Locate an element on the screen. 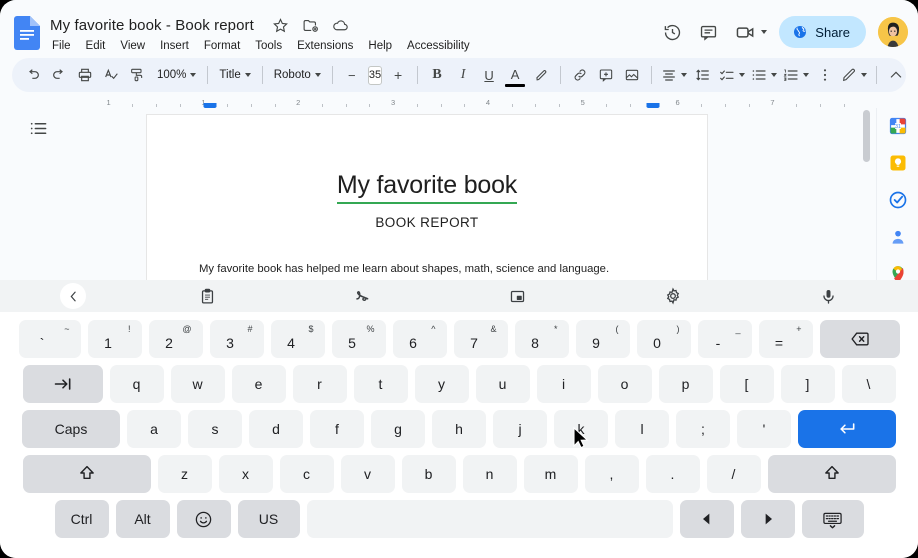 The width and height of the screenshot is (918, 558). key-p: p is located at coordinates (685, 384).